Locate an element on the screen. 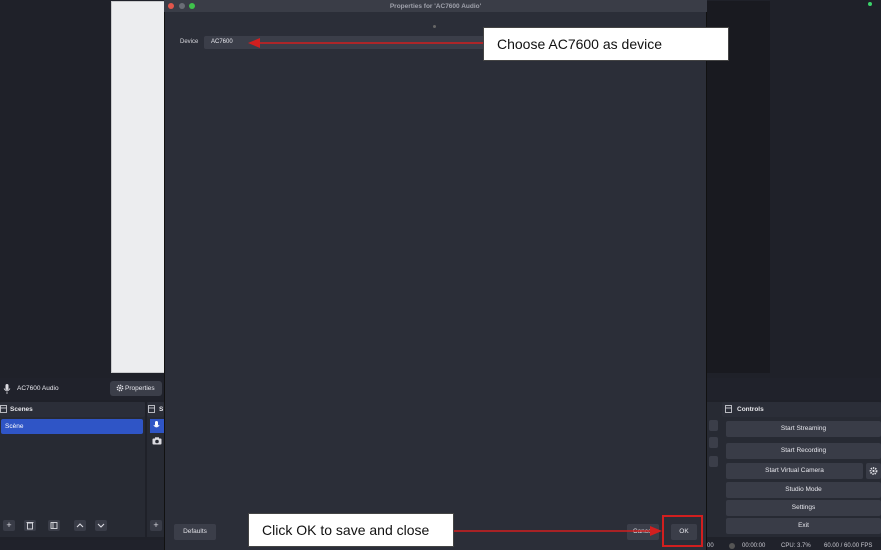 The image size is (881, 550). chevron-up-icon is located at coordinates (80, 525).